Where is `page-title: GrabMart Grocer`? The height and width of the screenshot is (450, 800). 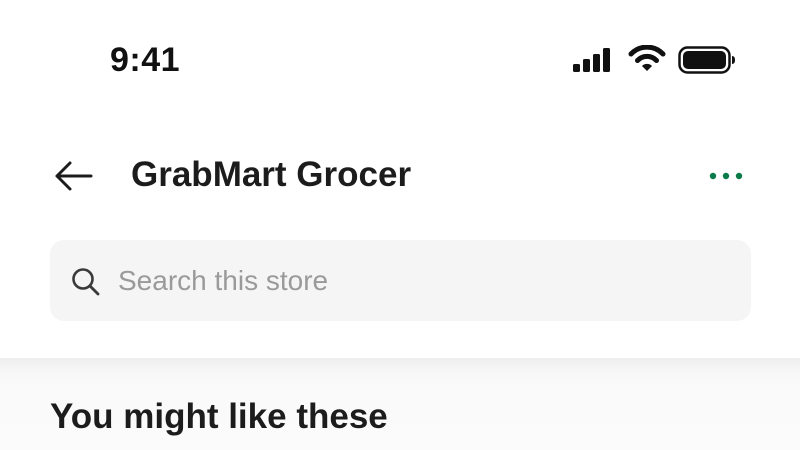
page-title: GrabMart Grocer is located at coordinates (271, 174).